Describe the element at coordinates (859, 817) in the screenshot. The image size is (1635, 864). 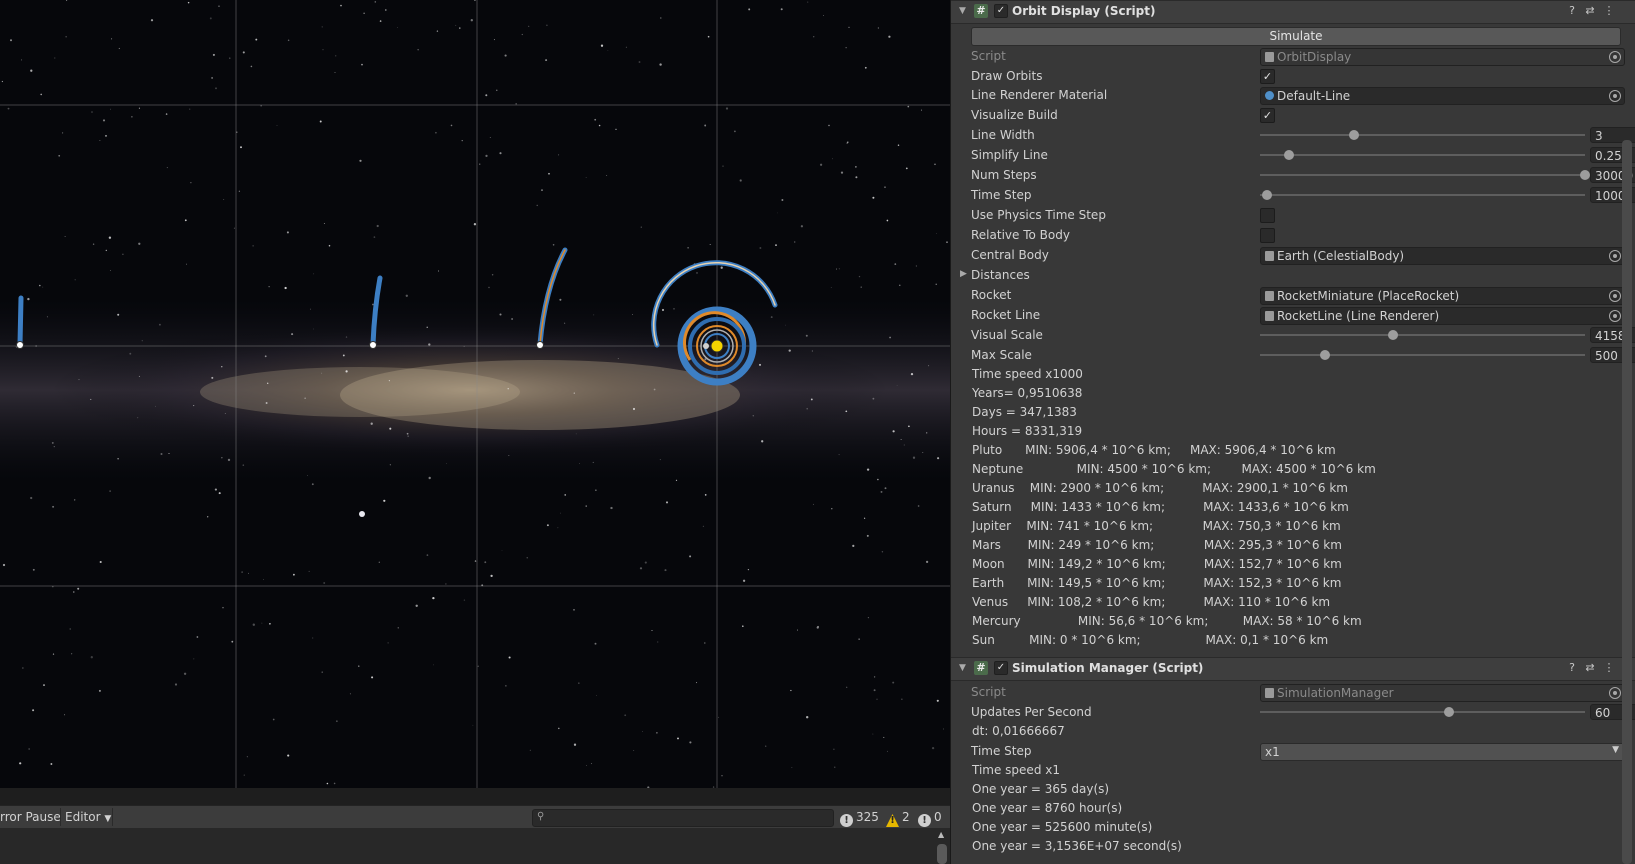
I see `console-message-count: ! 325` at that location.